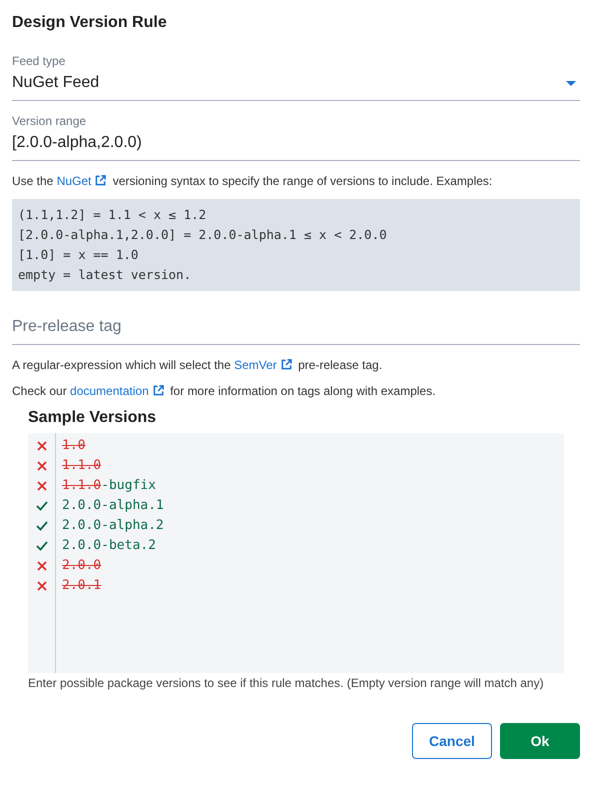  I want to click on doc-link: SemVer, so click(264, 365).